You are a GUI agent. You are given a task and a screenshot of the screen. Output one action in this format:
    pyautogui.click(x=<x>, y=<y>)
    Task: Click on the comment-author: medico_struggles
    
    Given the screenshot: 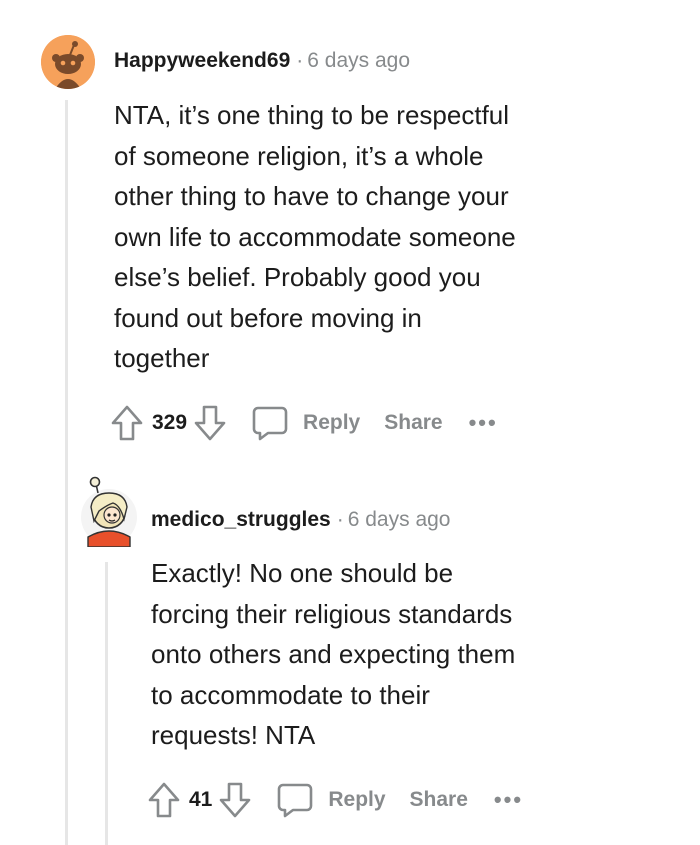 What is the action you would take?
    pyautogui.click(x=241, y=519)
    